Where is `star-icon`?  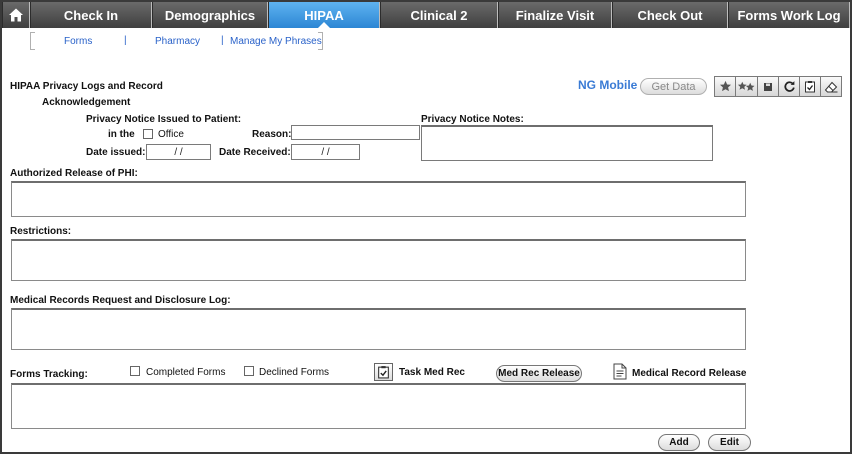
star-icon is located at coordinates (725, 86).